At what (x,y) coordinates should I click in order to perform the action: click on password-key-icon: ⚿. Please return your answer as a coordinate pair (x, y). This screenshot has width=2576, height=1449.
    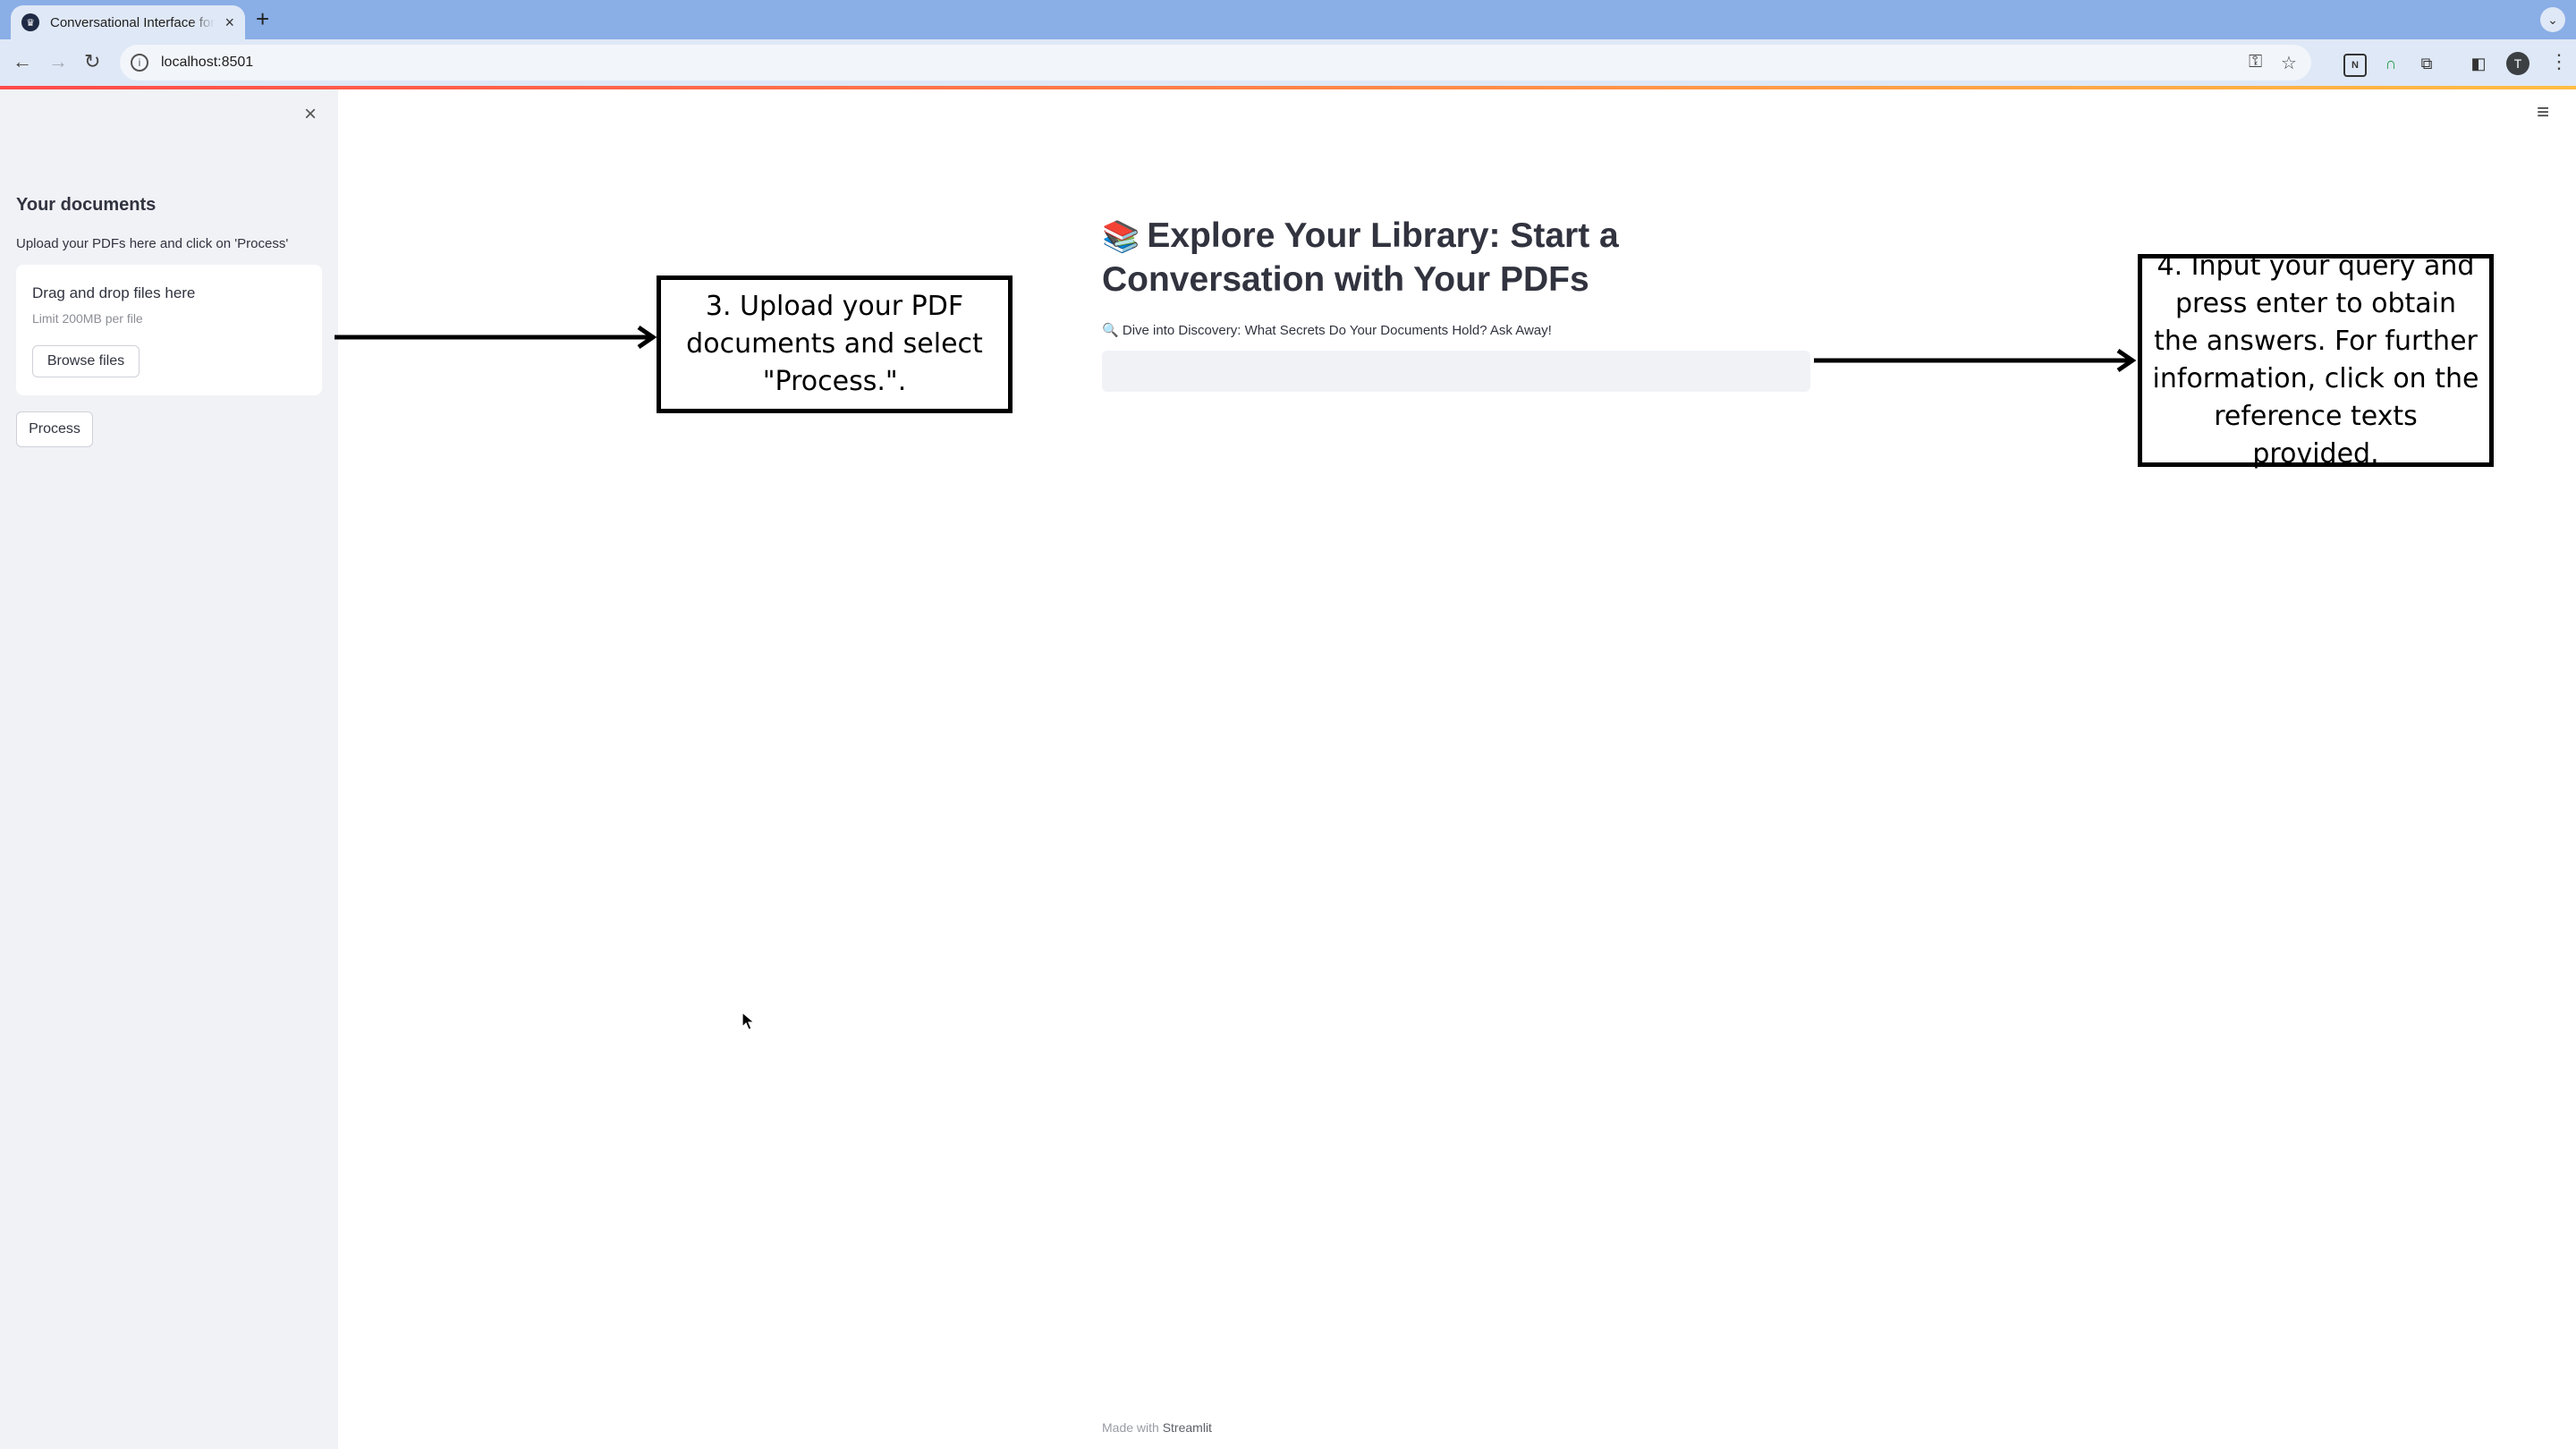
    Looking at the image, I should click on (2255, 62).